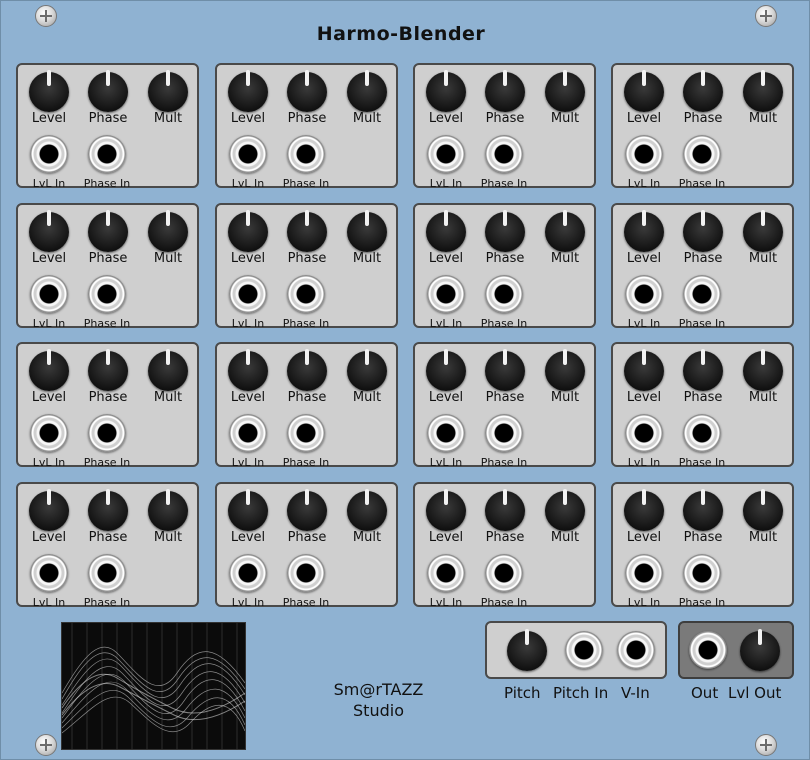 This screenshot has height=760, width=810. Describe the element at coordinates (636, 650) in the screenshot. I see `v-in-jack` at that location.